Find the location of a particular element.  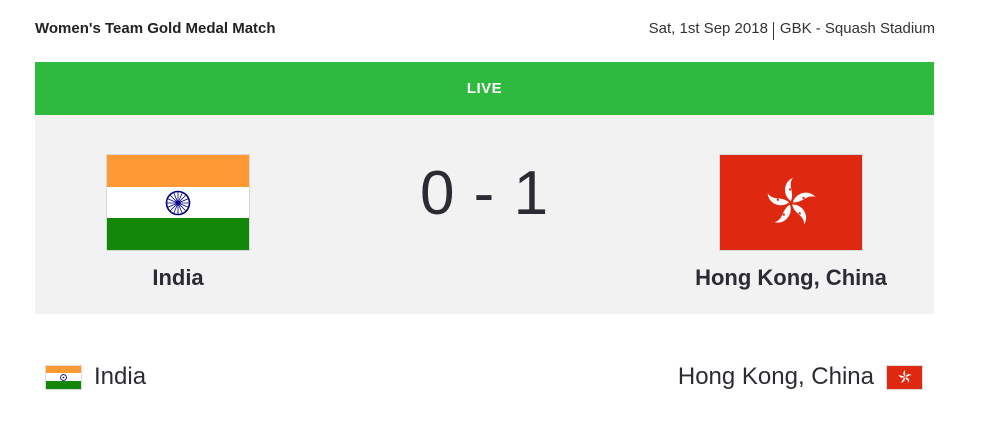

live-status-bar: LIVE is located at coordinates (484, 88).